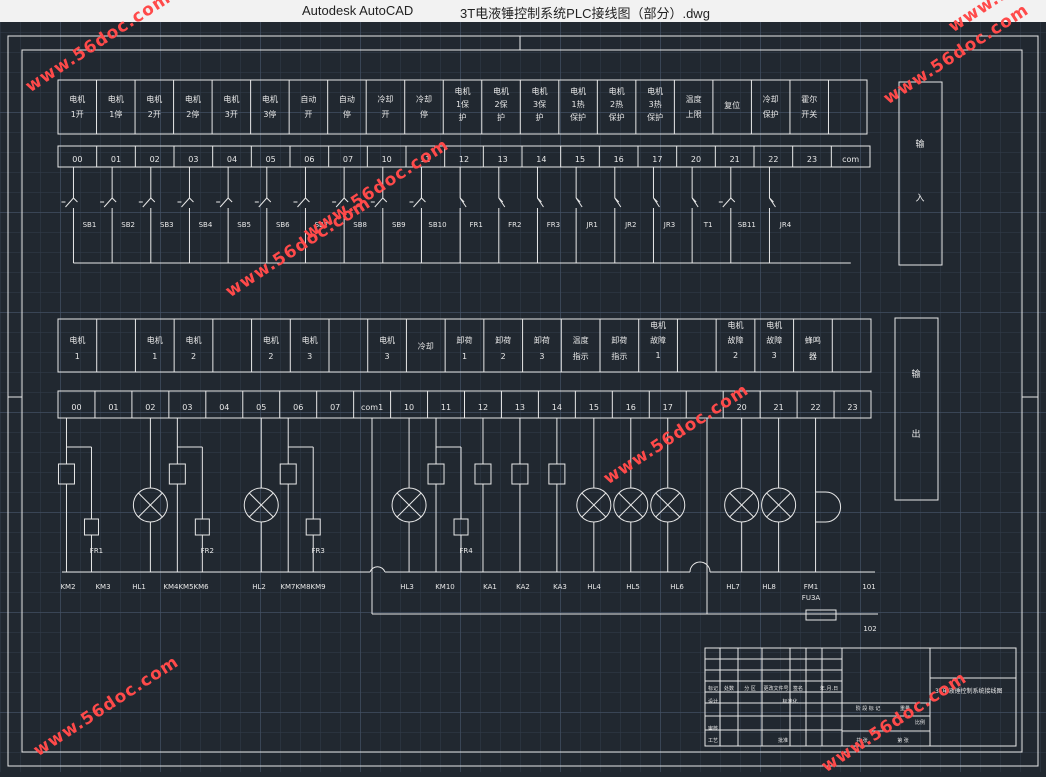  I want to click on input-side-box, so click(920, 173).